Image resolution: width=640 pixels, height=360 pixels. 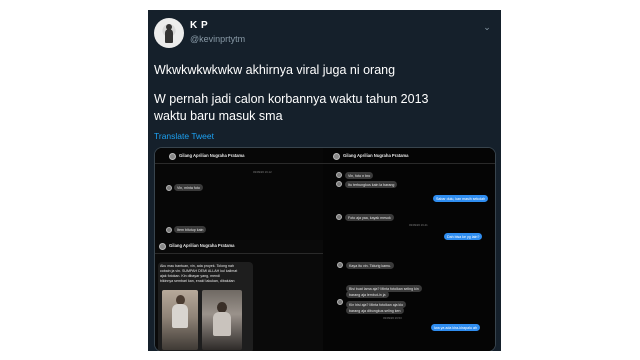 I want to click on translate-tweet-link: Translate Tweet, so click(x=184, y=136).